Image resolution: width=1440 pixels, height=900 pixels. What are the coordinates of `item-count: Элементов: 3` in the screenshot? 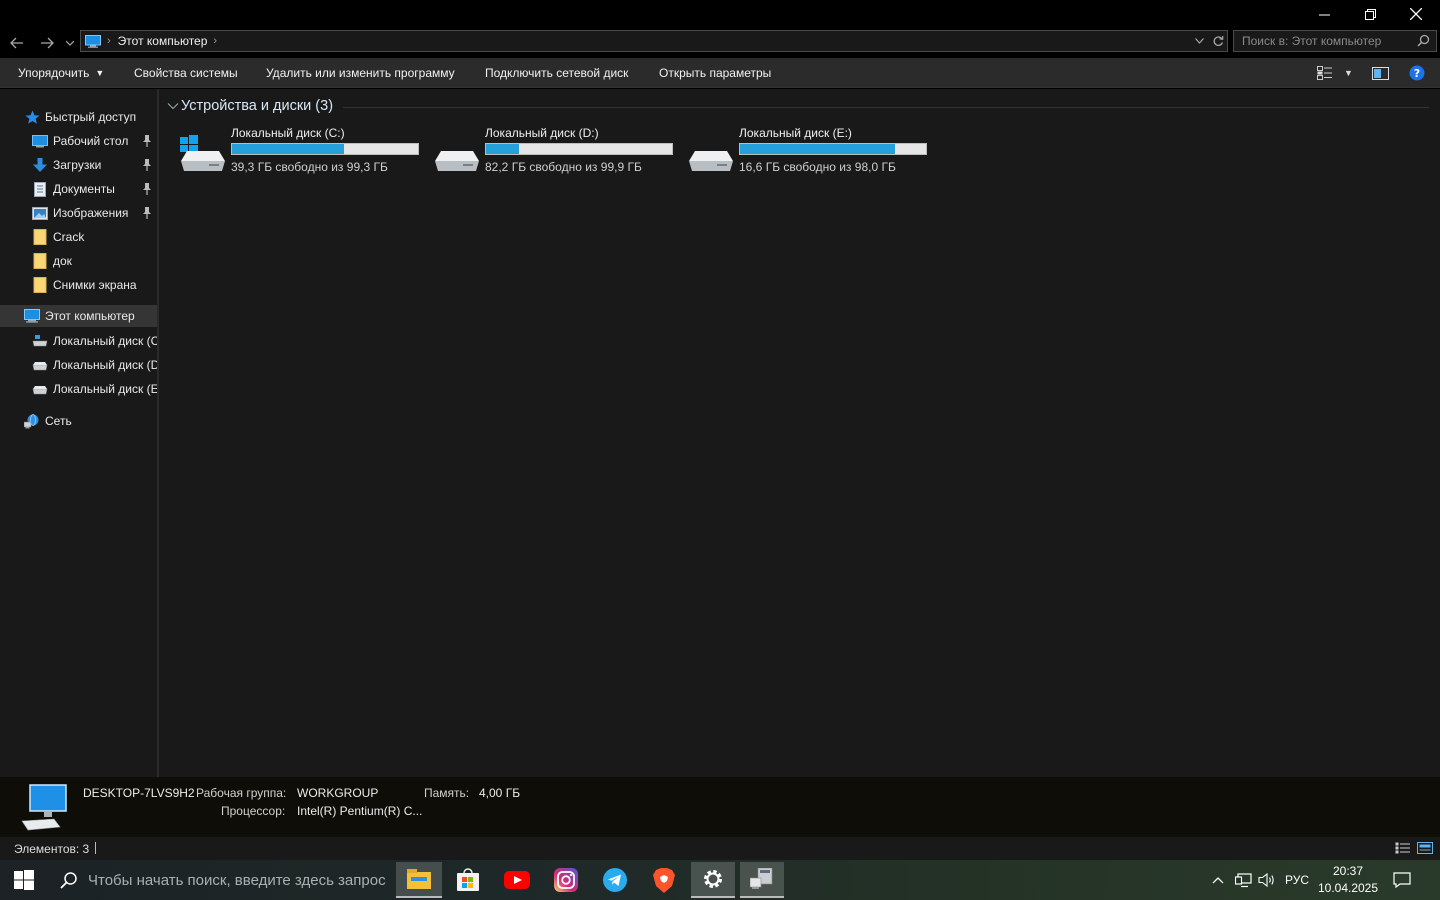 It's located at (52, 849).